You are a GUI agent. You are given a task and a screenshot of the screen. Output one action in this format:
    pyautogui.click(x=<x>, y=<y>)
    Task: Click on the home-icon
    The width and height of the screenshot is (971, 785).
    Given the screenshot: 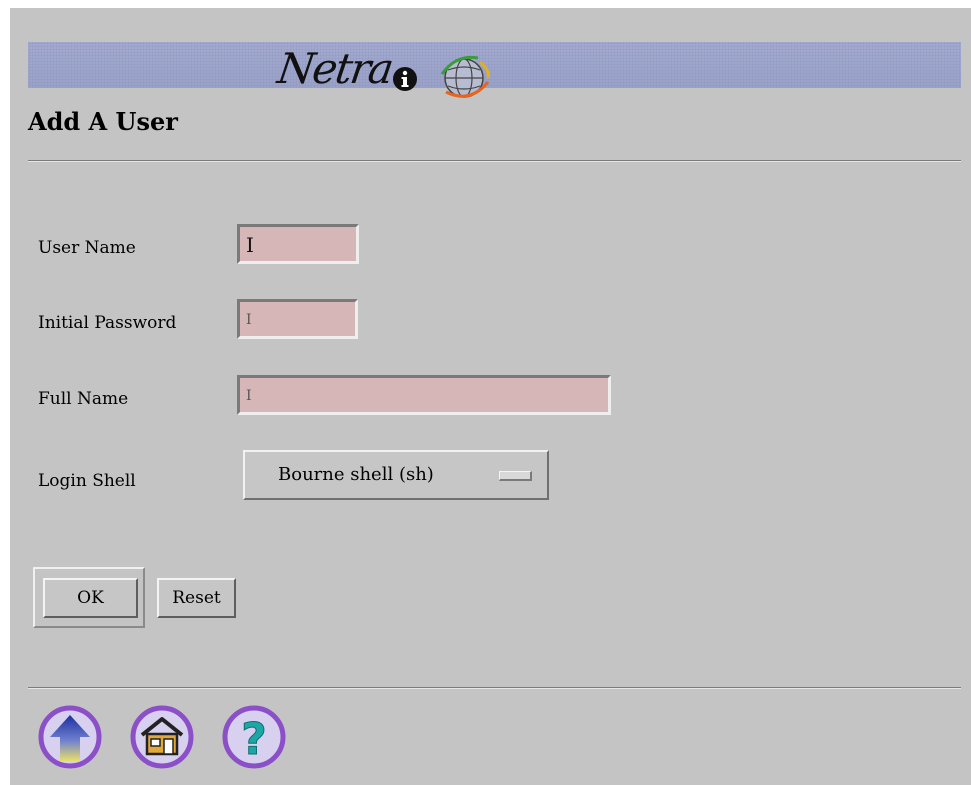 What is the action you would take?
    pyautogui.click(x=162, y=737)
    